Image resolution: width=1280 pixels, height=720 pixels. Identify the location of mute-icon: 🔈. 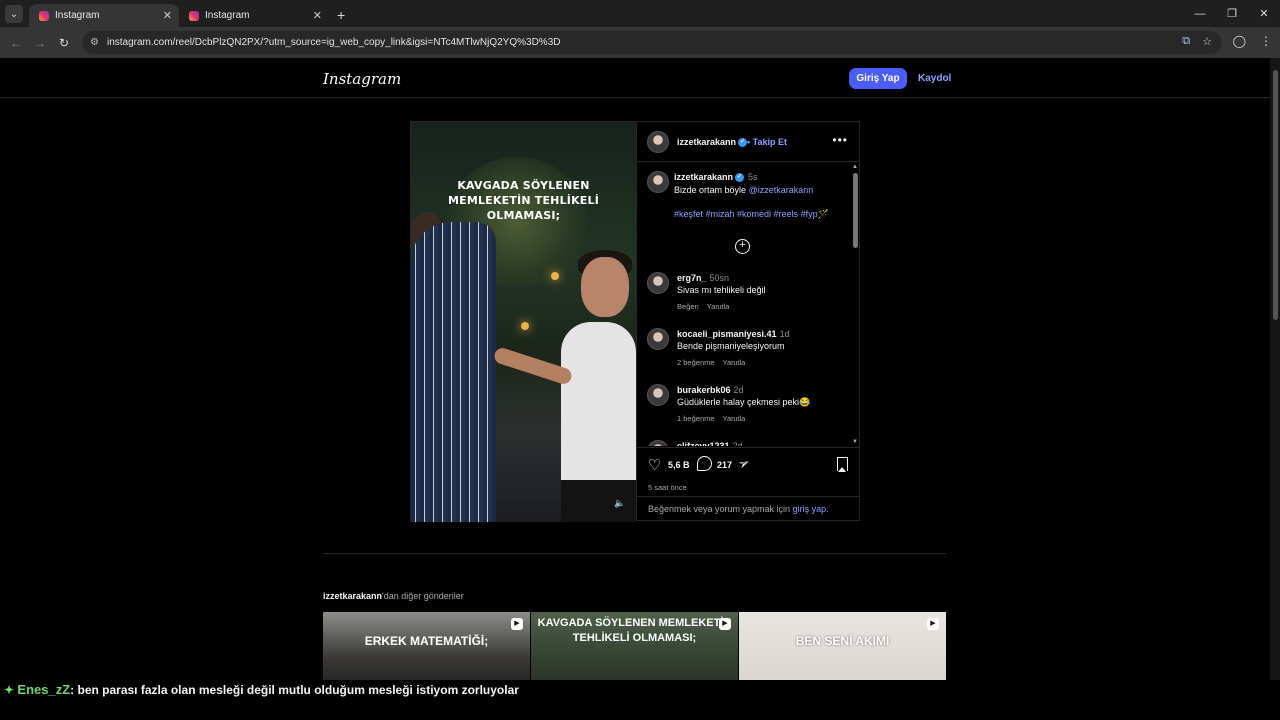
(619, 503).